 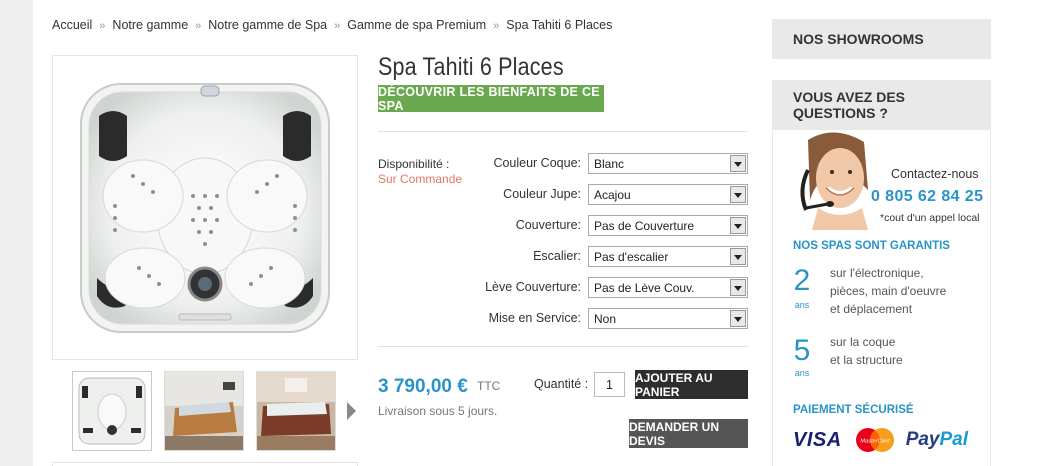 What do you see at coordinates (802, 280) in the screenshot?
I see `guarantee-years: 2` at bounding box center [802, 280].